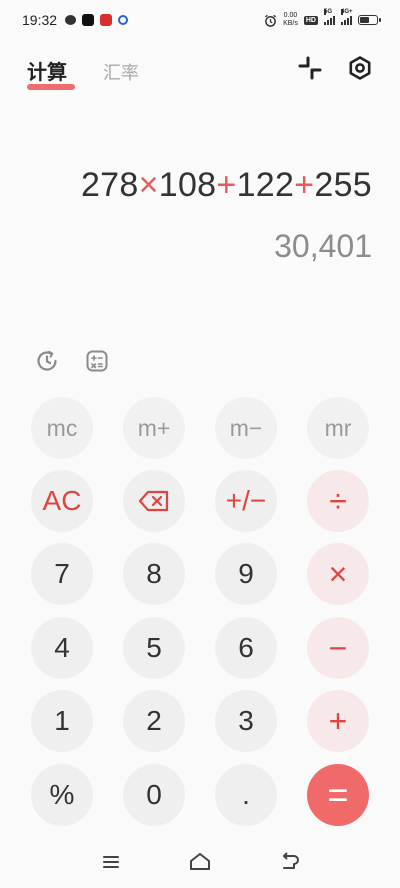 This screenshot has width=400, height=888. What do you see at coordinates (329, 17) in the screenshot?
I see `signal-5g-icon: 5G` at bounding box center [329, 17].